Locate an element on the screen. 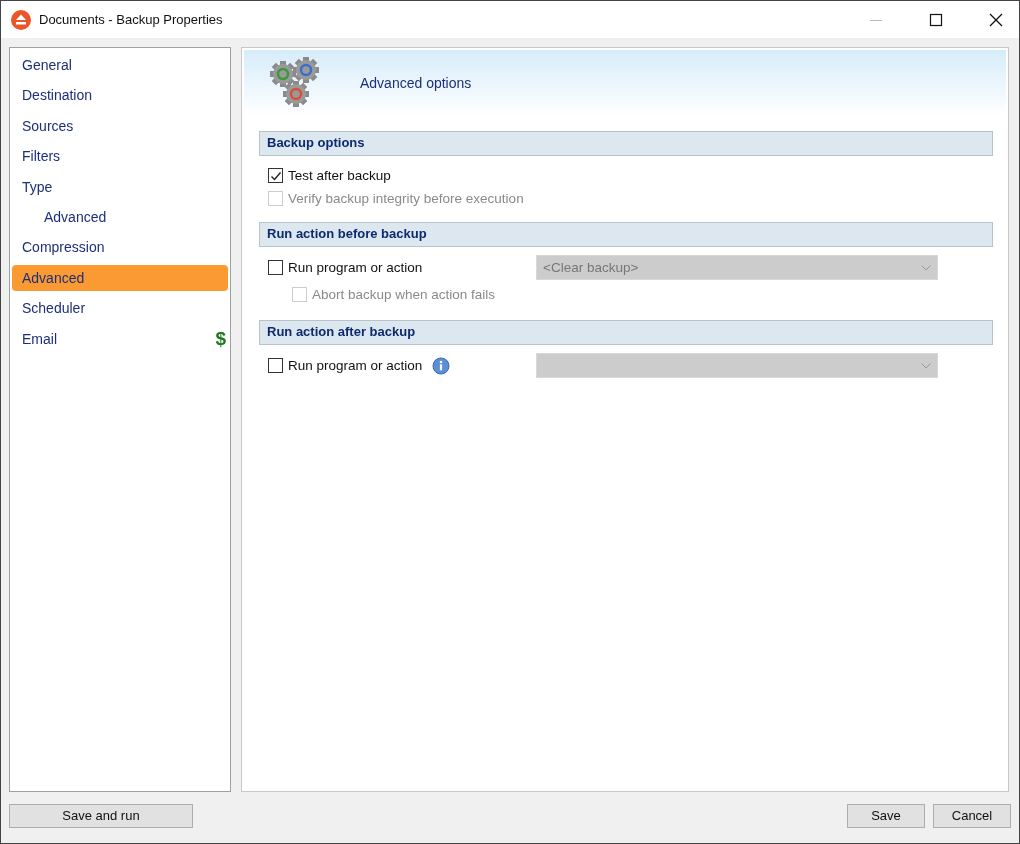 Image resolution: width=1020 pixels, height=844 pixels. close-icon is located at coordinates (996, 19).